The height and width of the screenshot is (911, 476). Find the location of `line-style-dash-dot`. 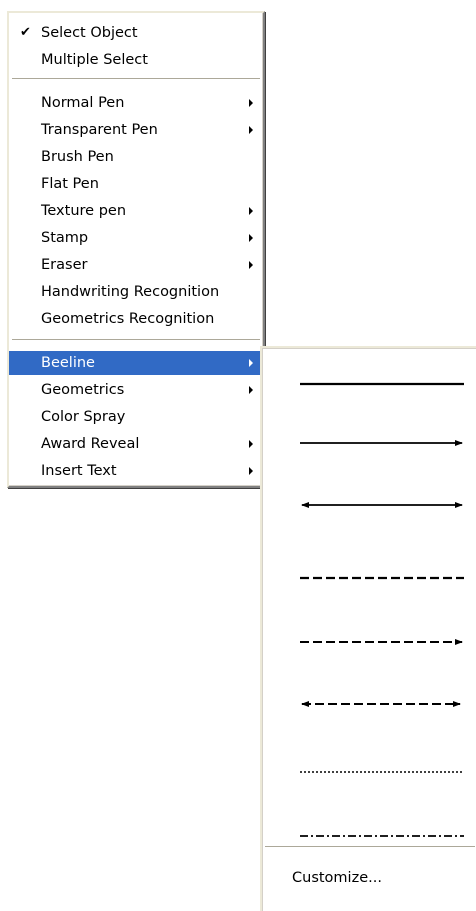

line-style-dash-dot is located at coordinates (369, 832).